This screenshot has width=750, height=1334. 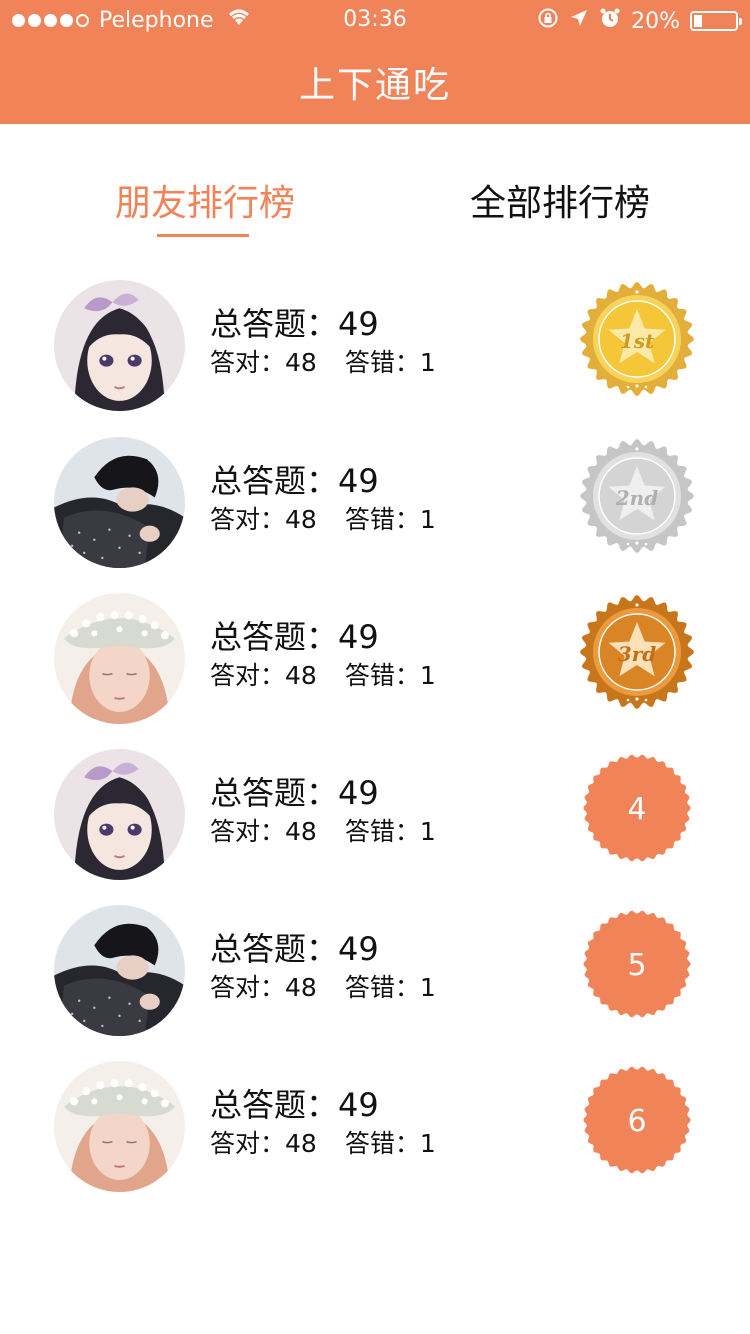 What do you see at coordinates (560, 200) in the screenshot?
I see `tab-all-ranking: 全部排行榜` at bounding box center [560, 200].